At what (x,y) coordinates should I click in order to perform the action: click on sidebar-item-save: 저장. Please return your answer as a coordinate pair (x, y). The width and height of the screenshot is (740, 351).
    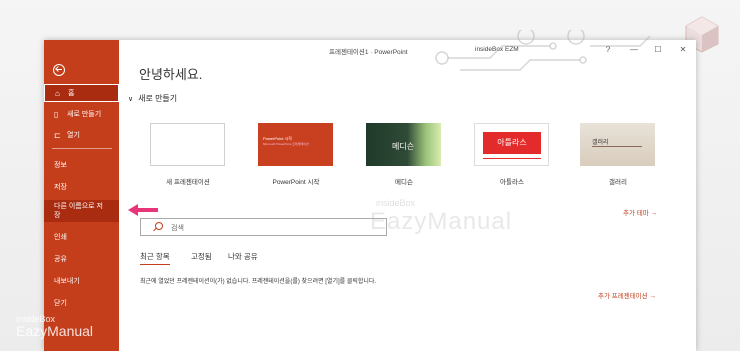
    Looking at the image, I should click on (81, 187).